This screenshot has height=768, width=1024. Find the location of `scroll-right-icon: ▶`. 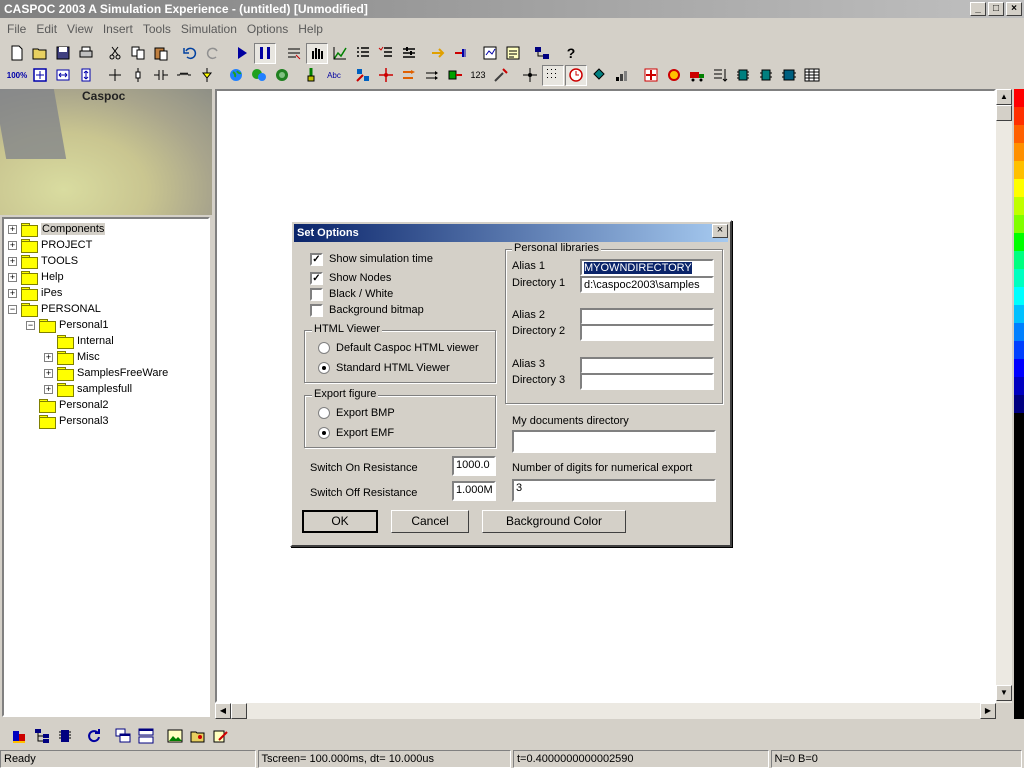

scroll-right-icon: ▶ is located at coordinates (988, 711).